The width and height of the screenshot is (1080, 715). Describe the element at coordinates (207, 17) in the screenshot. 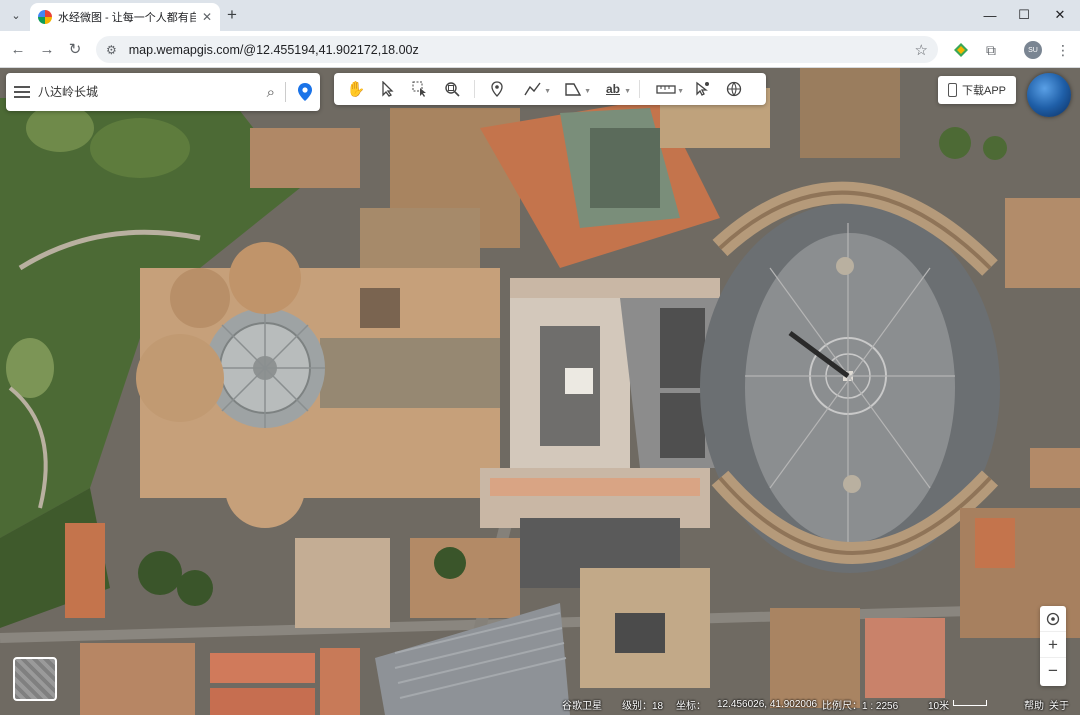

I see `close-tab-icon: ✕` at that location.